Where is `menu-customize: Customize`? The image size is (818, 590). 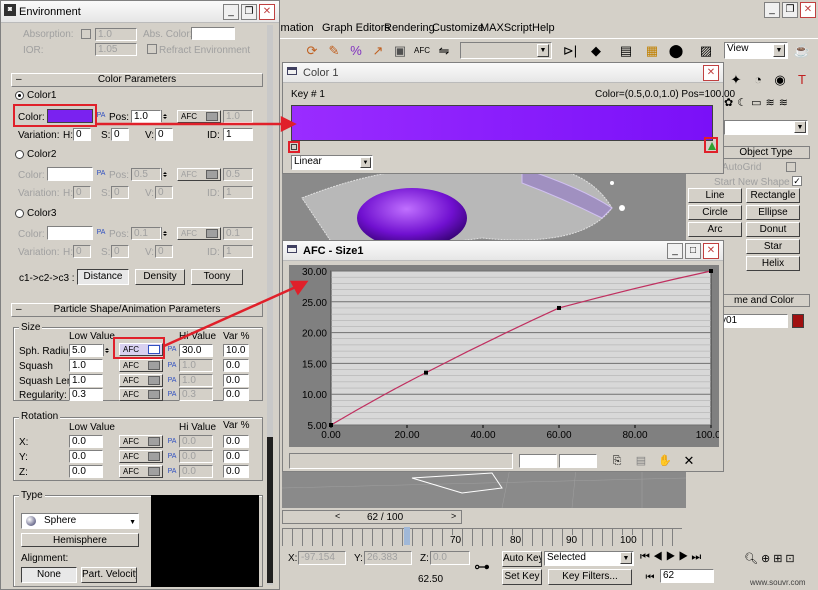 menu-customize: Customize is located at coordinates (458, 28).